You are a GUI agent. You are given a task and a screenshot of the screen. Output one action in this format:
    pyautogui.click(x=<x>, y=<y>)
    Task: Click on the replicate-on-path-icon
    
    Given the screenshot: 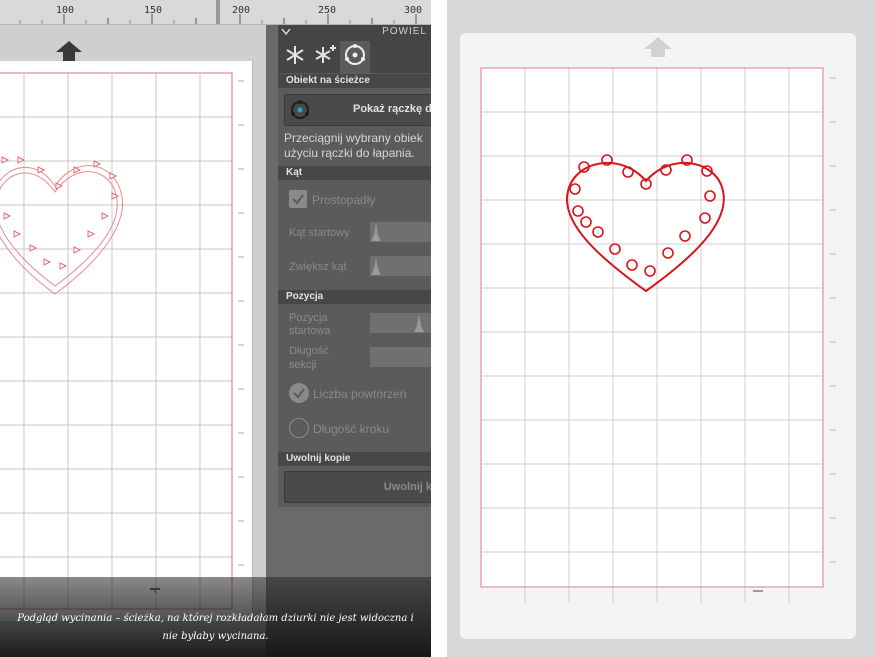 What is the action you would take?
    pyautogui.click(x=355, y=55)
    